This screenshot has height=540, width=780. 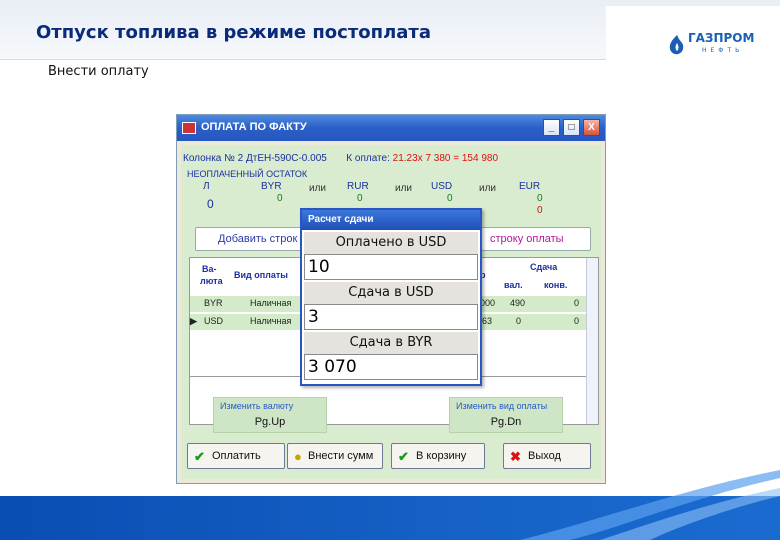 What do you see at coordinates (318, 188) in the screenshot?
I see `or-label-1: или` at bounding box center [318, 188].